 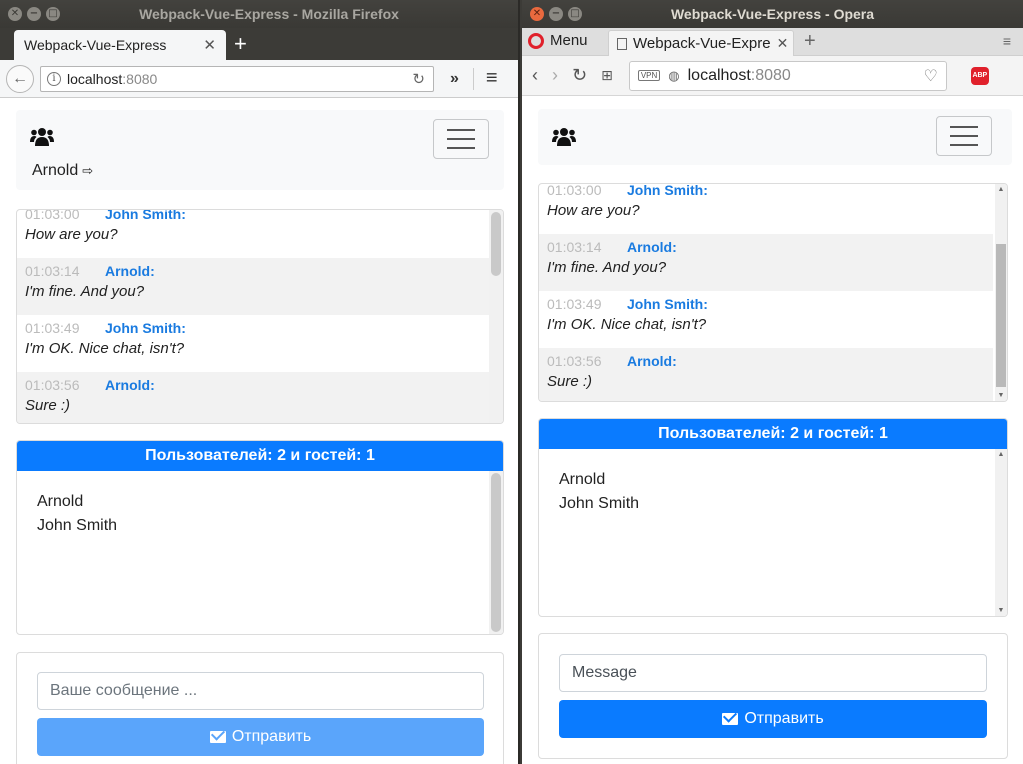 I want to click on hamburger-menu-icon: ≡, so click(x=492, y=78).